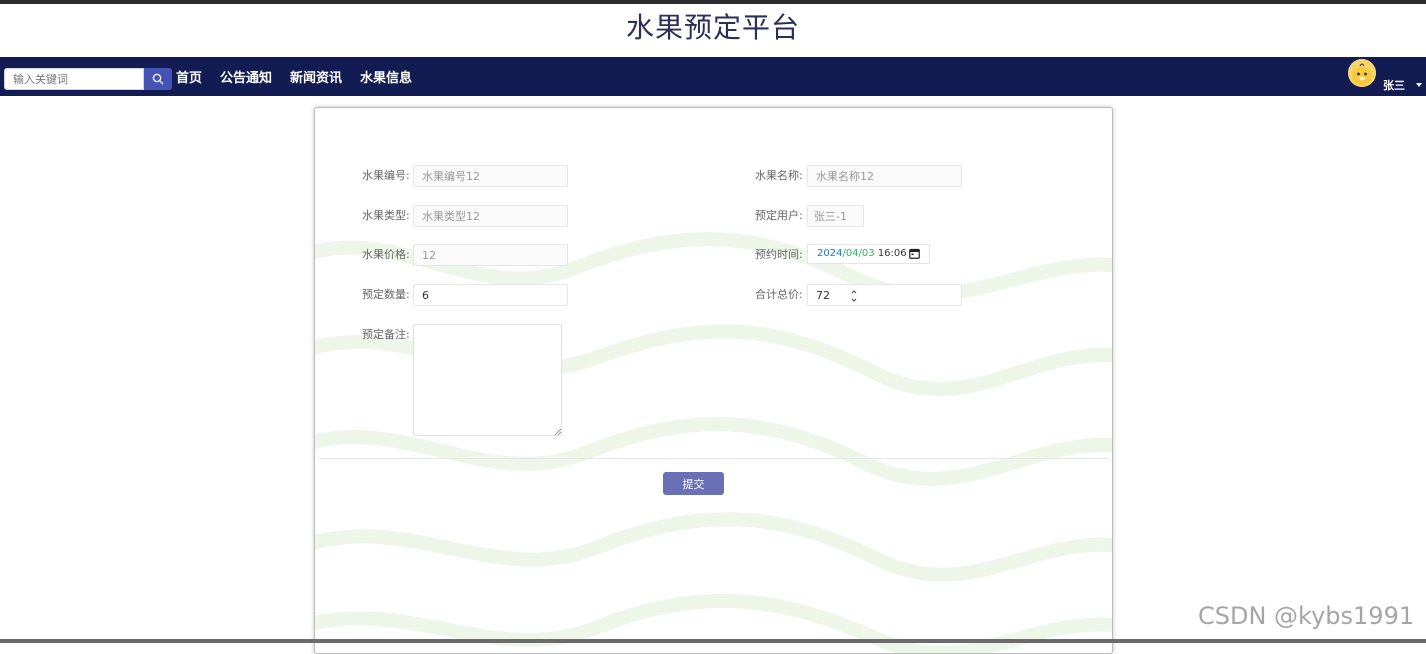 This screenshot has height=654, width=1426. I want to click on remark-textarea, so click(487, 380).